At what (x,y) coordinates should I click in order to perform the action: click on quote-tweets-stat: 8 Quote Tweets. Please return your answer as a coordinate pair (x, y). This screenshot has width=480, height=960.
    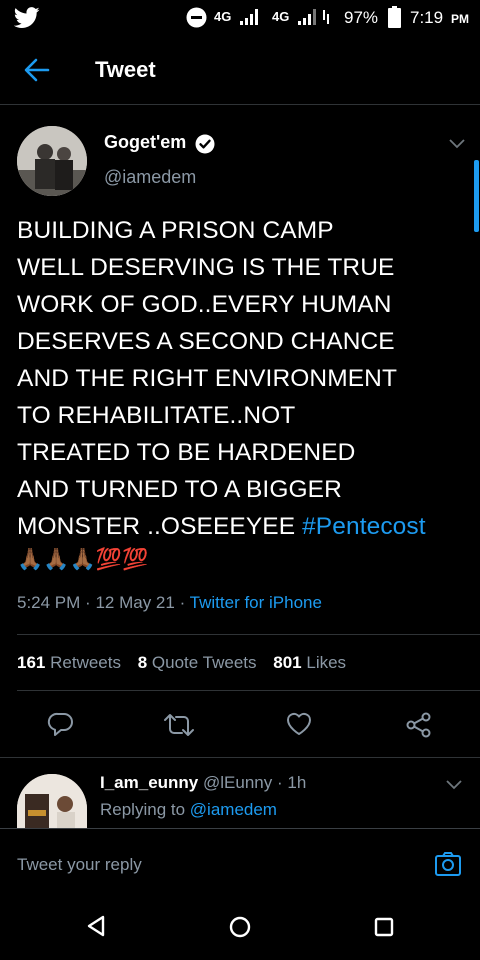
    Looking at the image, I should click on (197, 662).